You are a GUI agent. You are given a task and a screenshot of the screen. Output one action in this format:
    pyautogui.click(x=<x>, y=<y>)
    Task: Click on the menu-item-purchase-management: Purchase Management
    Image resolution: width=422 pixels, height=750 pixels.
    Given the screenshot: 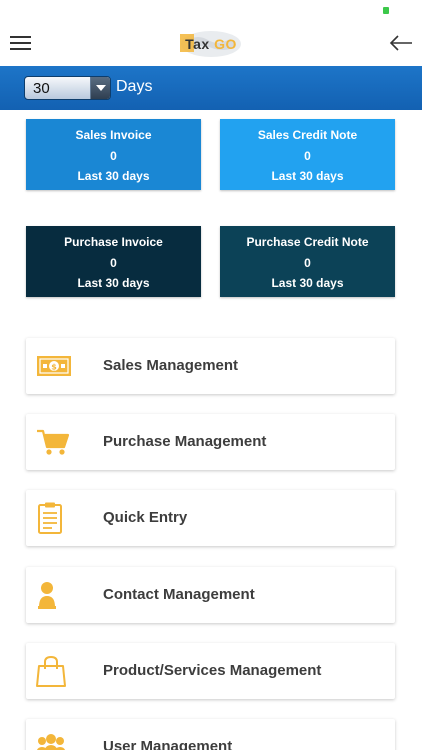 What is the action you would take?
    pyautogui.click(x=210, y=442)
    